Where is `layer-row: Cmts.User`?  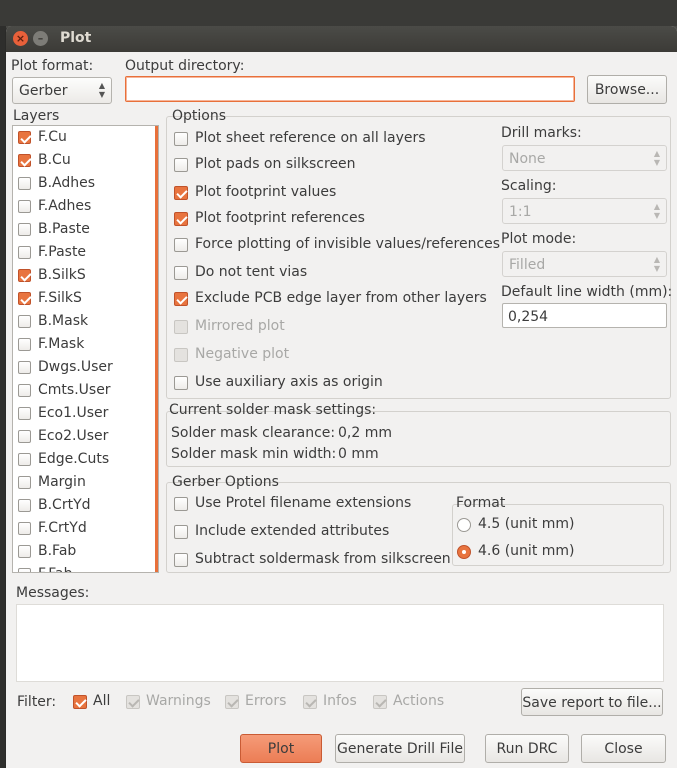
layer-row: Cmts.User is located at coordinates (83, 391).